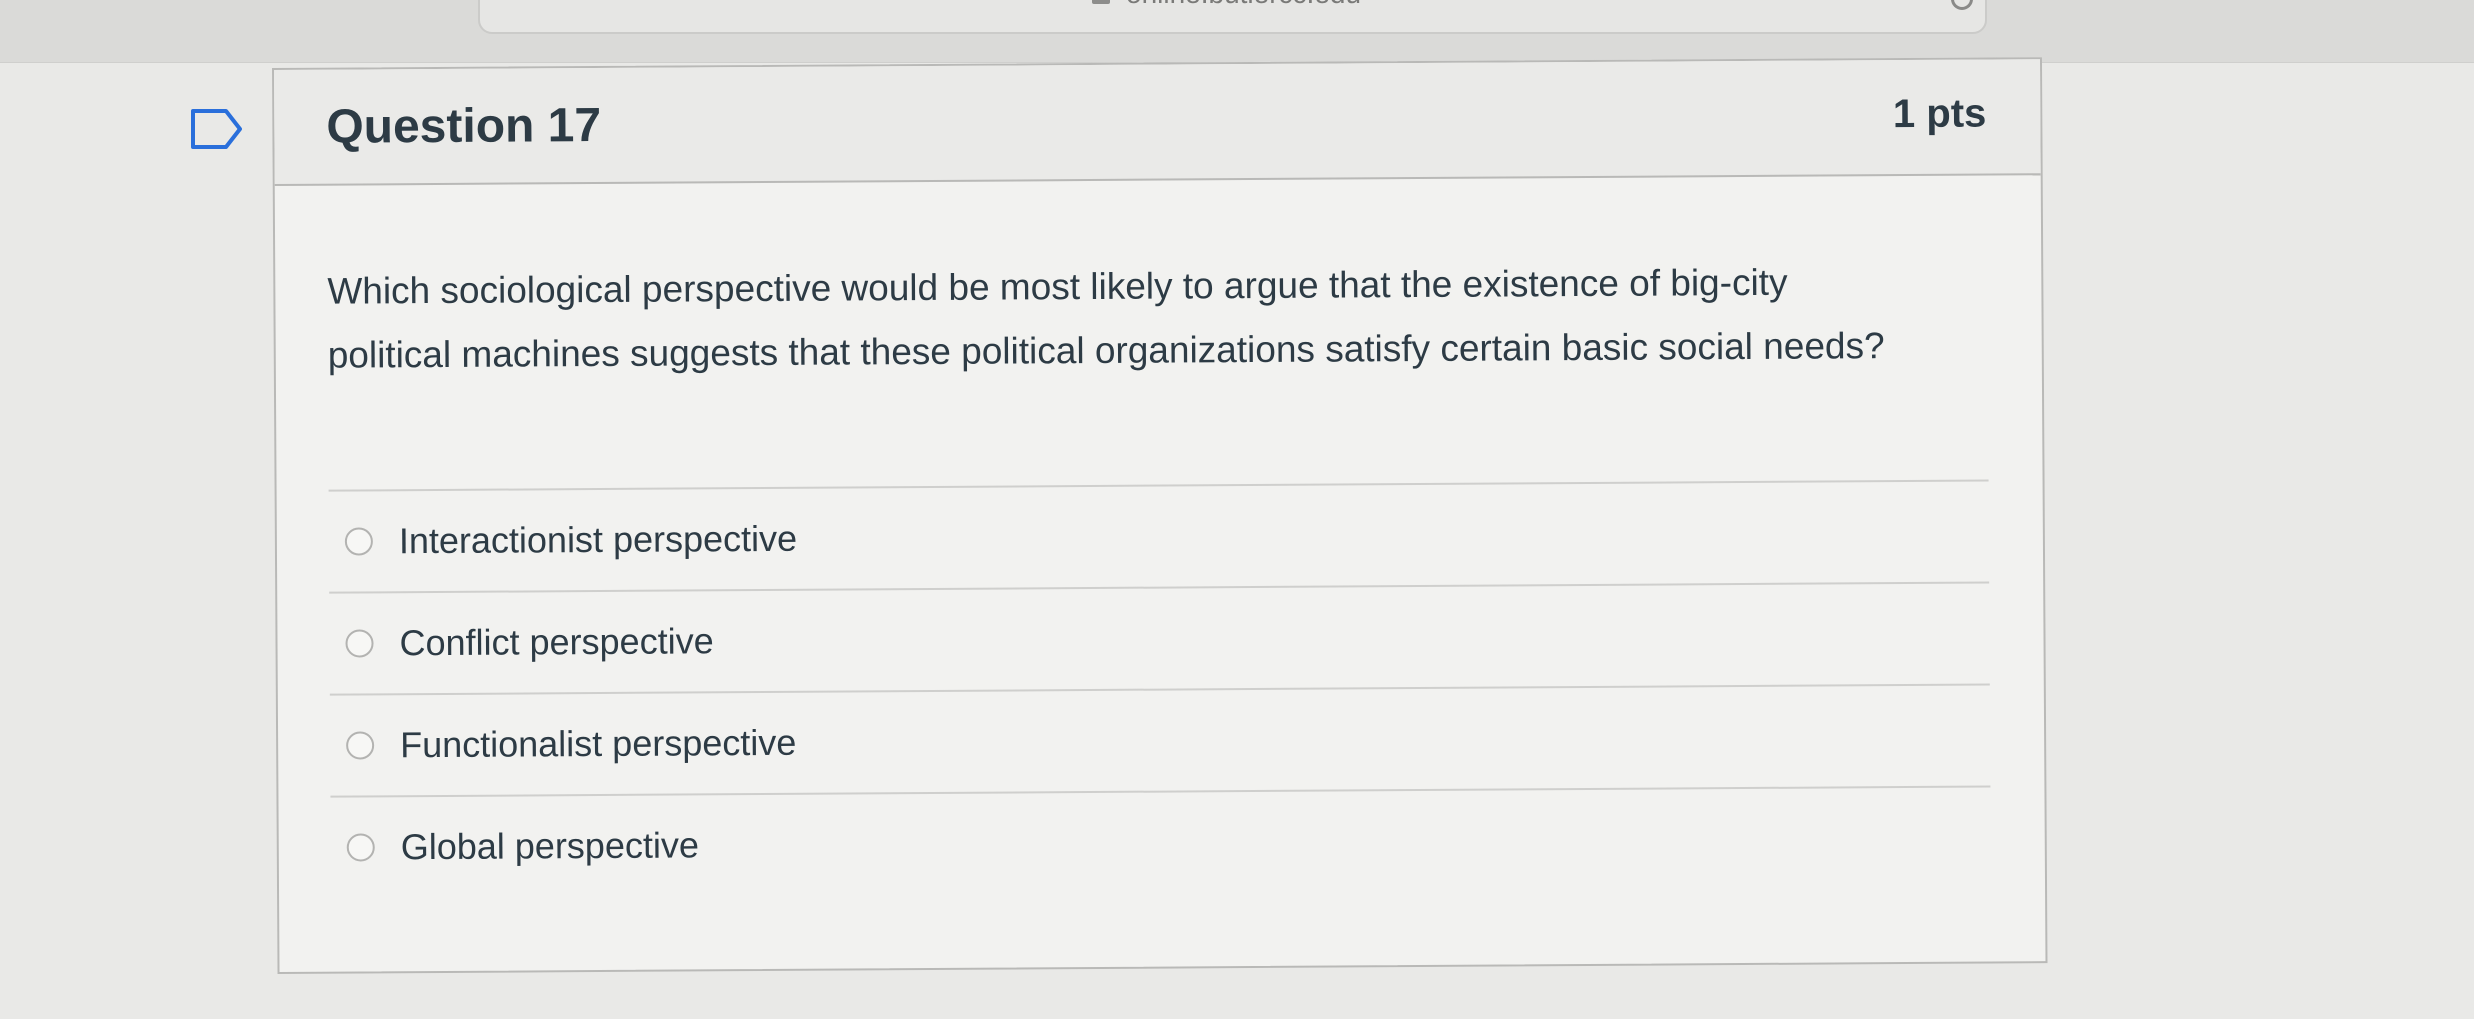 Image resolution: width=2474 pixels, height=1019 pixels. I want to click on flag-icon, so click(217, 129).